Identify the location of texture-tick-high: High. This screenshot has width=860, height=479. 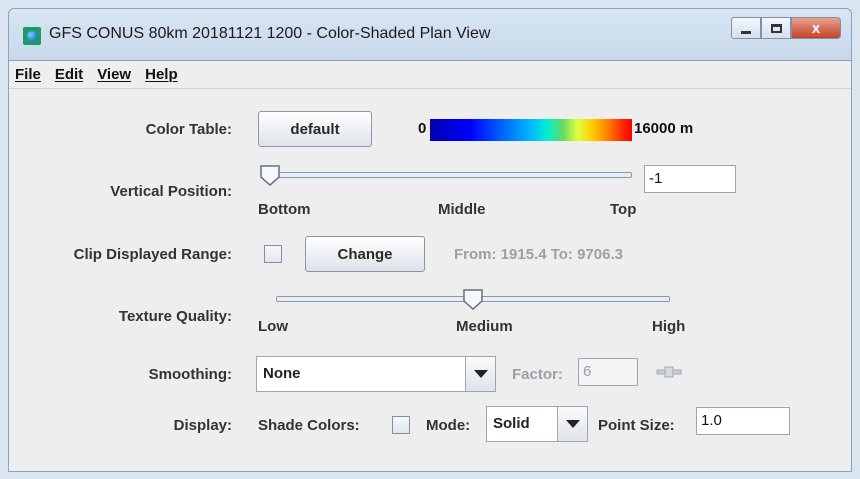
(669, 326).